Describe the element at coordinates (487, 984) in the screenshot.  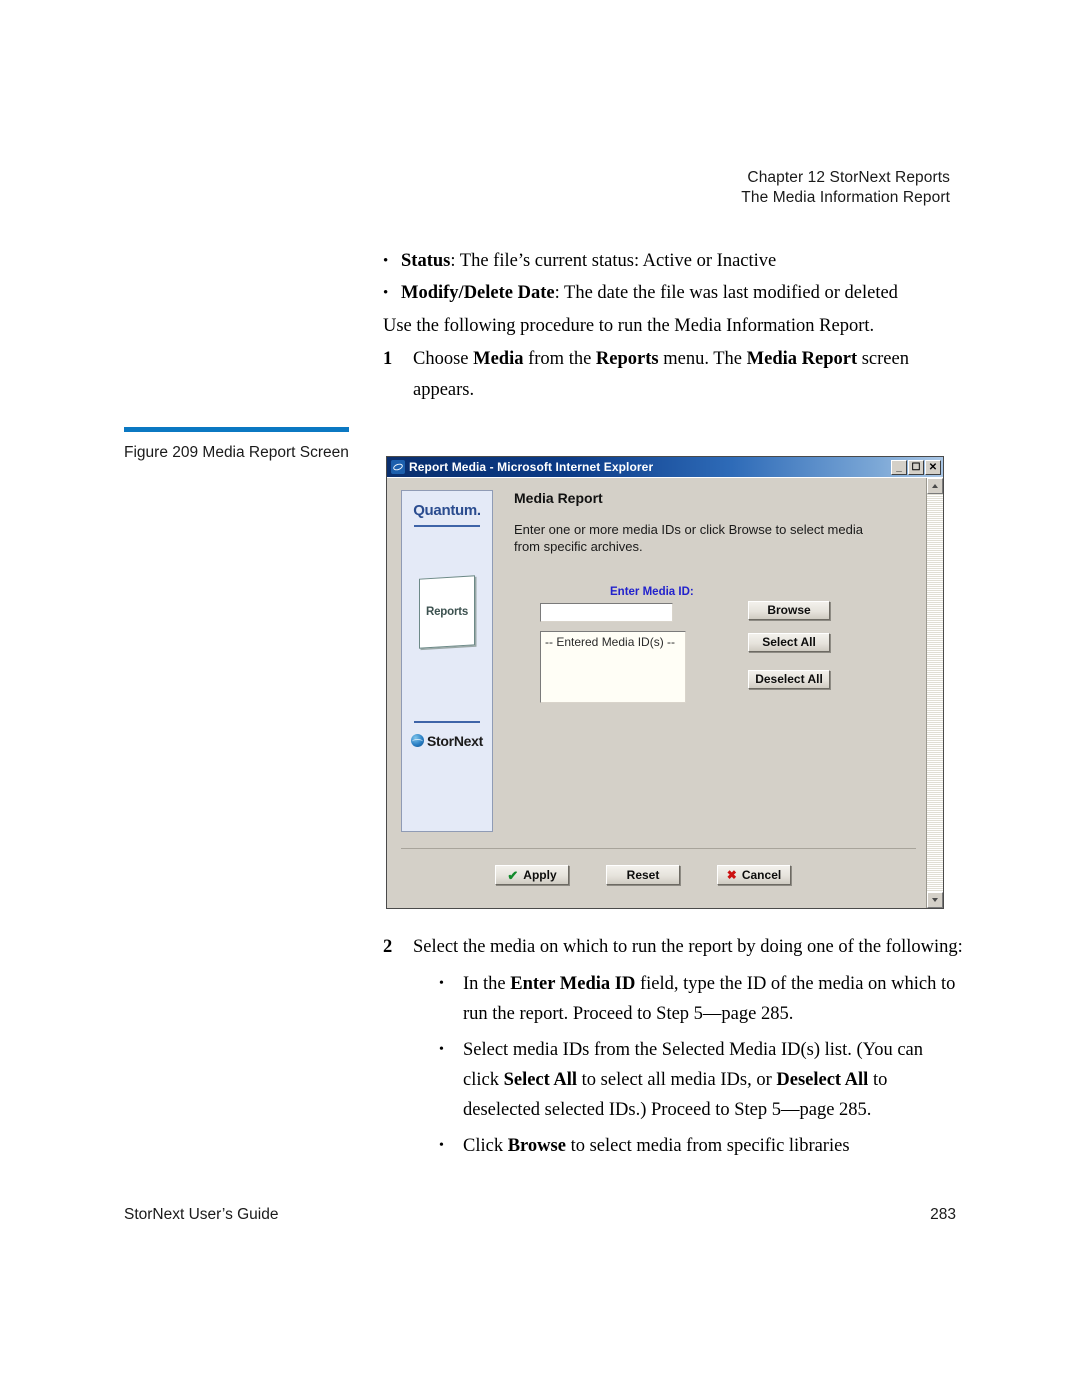
I see `sub1-part-a: In the` at that location.